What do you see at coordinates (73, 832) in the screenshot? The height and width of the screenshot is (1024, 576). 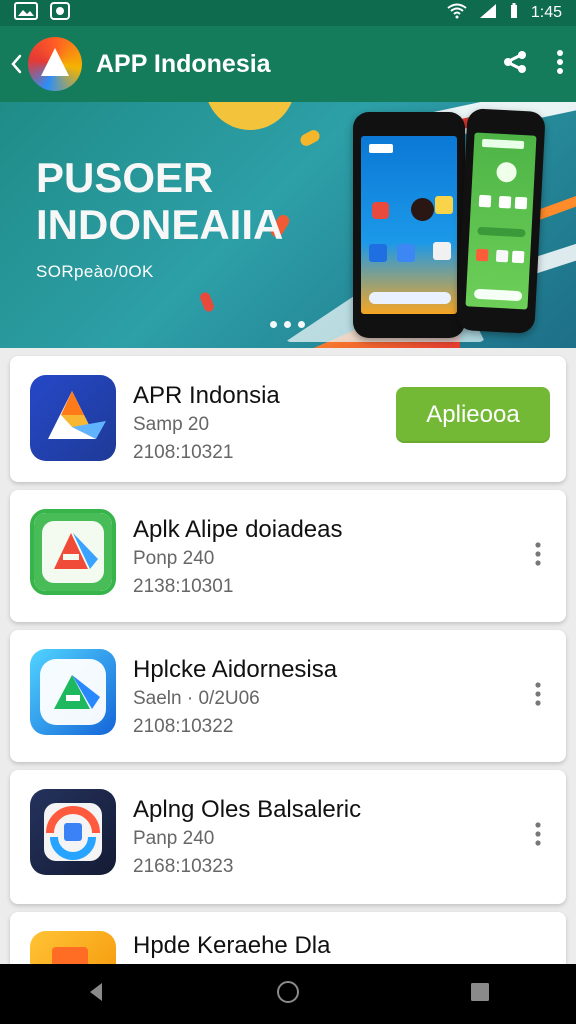 I see `app-icon-aplng` at bounding box center [73, 832].